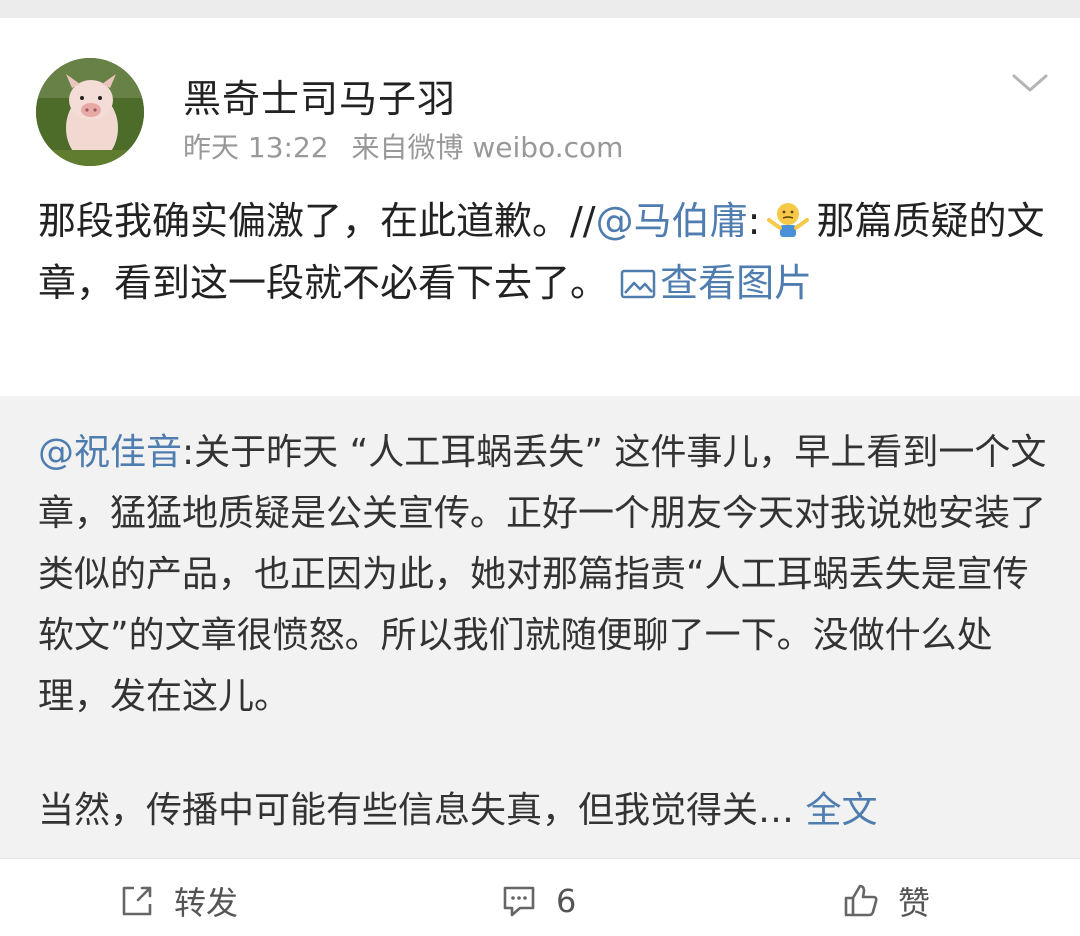 The image size is (1080, 936). What do you see at coordinates (317, 221) in the screenshot?
I see `post-text-part1: 那段我确实偏激了，在此道歉。//` at bounding box center [317, 221].